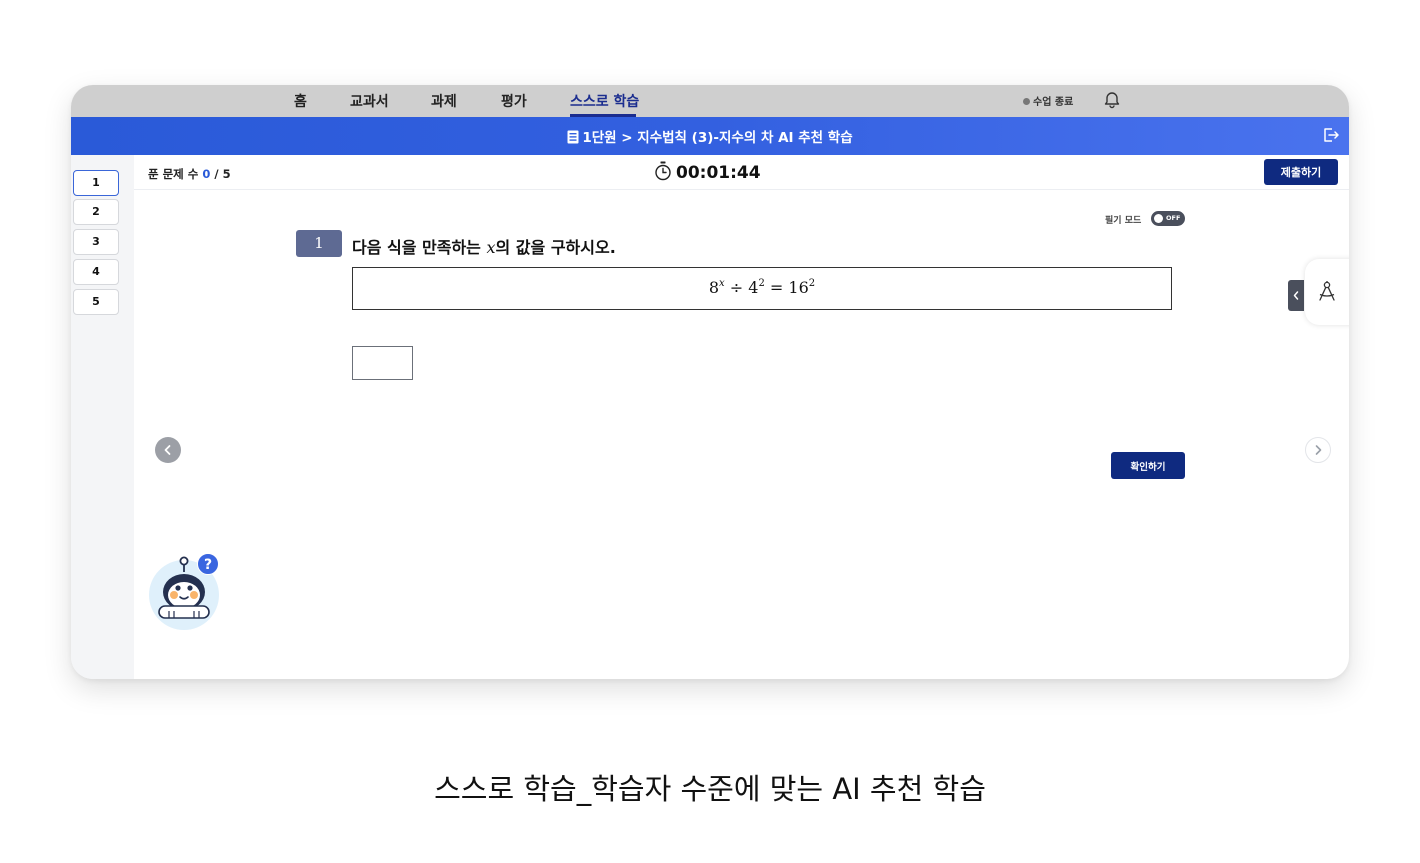 Image resolution: width=1420 pixels, height=863 pixels. I want to click on submit-button: 제출하기, so click(1301, 172).